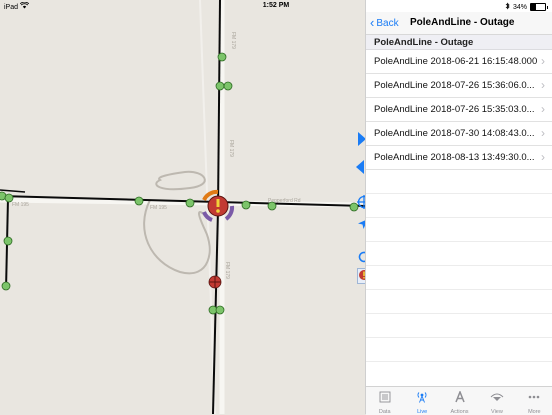 Image resolution: width=552 pixels, height=415 pixels. I want to click on bluetooth-icon, so click(507, 7).